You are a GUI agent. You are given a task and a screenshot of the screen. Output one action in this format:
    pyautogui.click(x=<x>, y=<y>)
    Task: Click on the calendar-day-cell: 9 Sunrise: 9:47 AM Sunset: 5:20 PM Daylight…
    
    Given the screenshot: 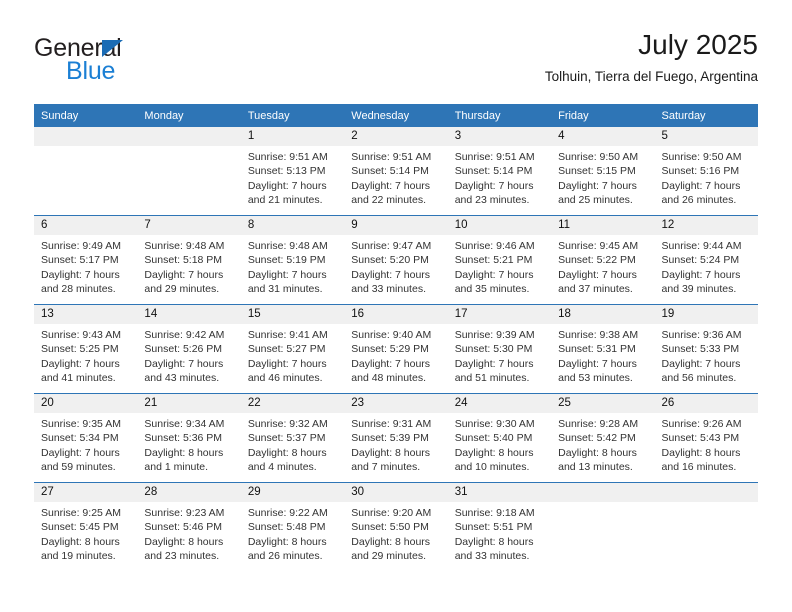 What is the action you would take?
    pyautogui.click(x=396, y=260)
    